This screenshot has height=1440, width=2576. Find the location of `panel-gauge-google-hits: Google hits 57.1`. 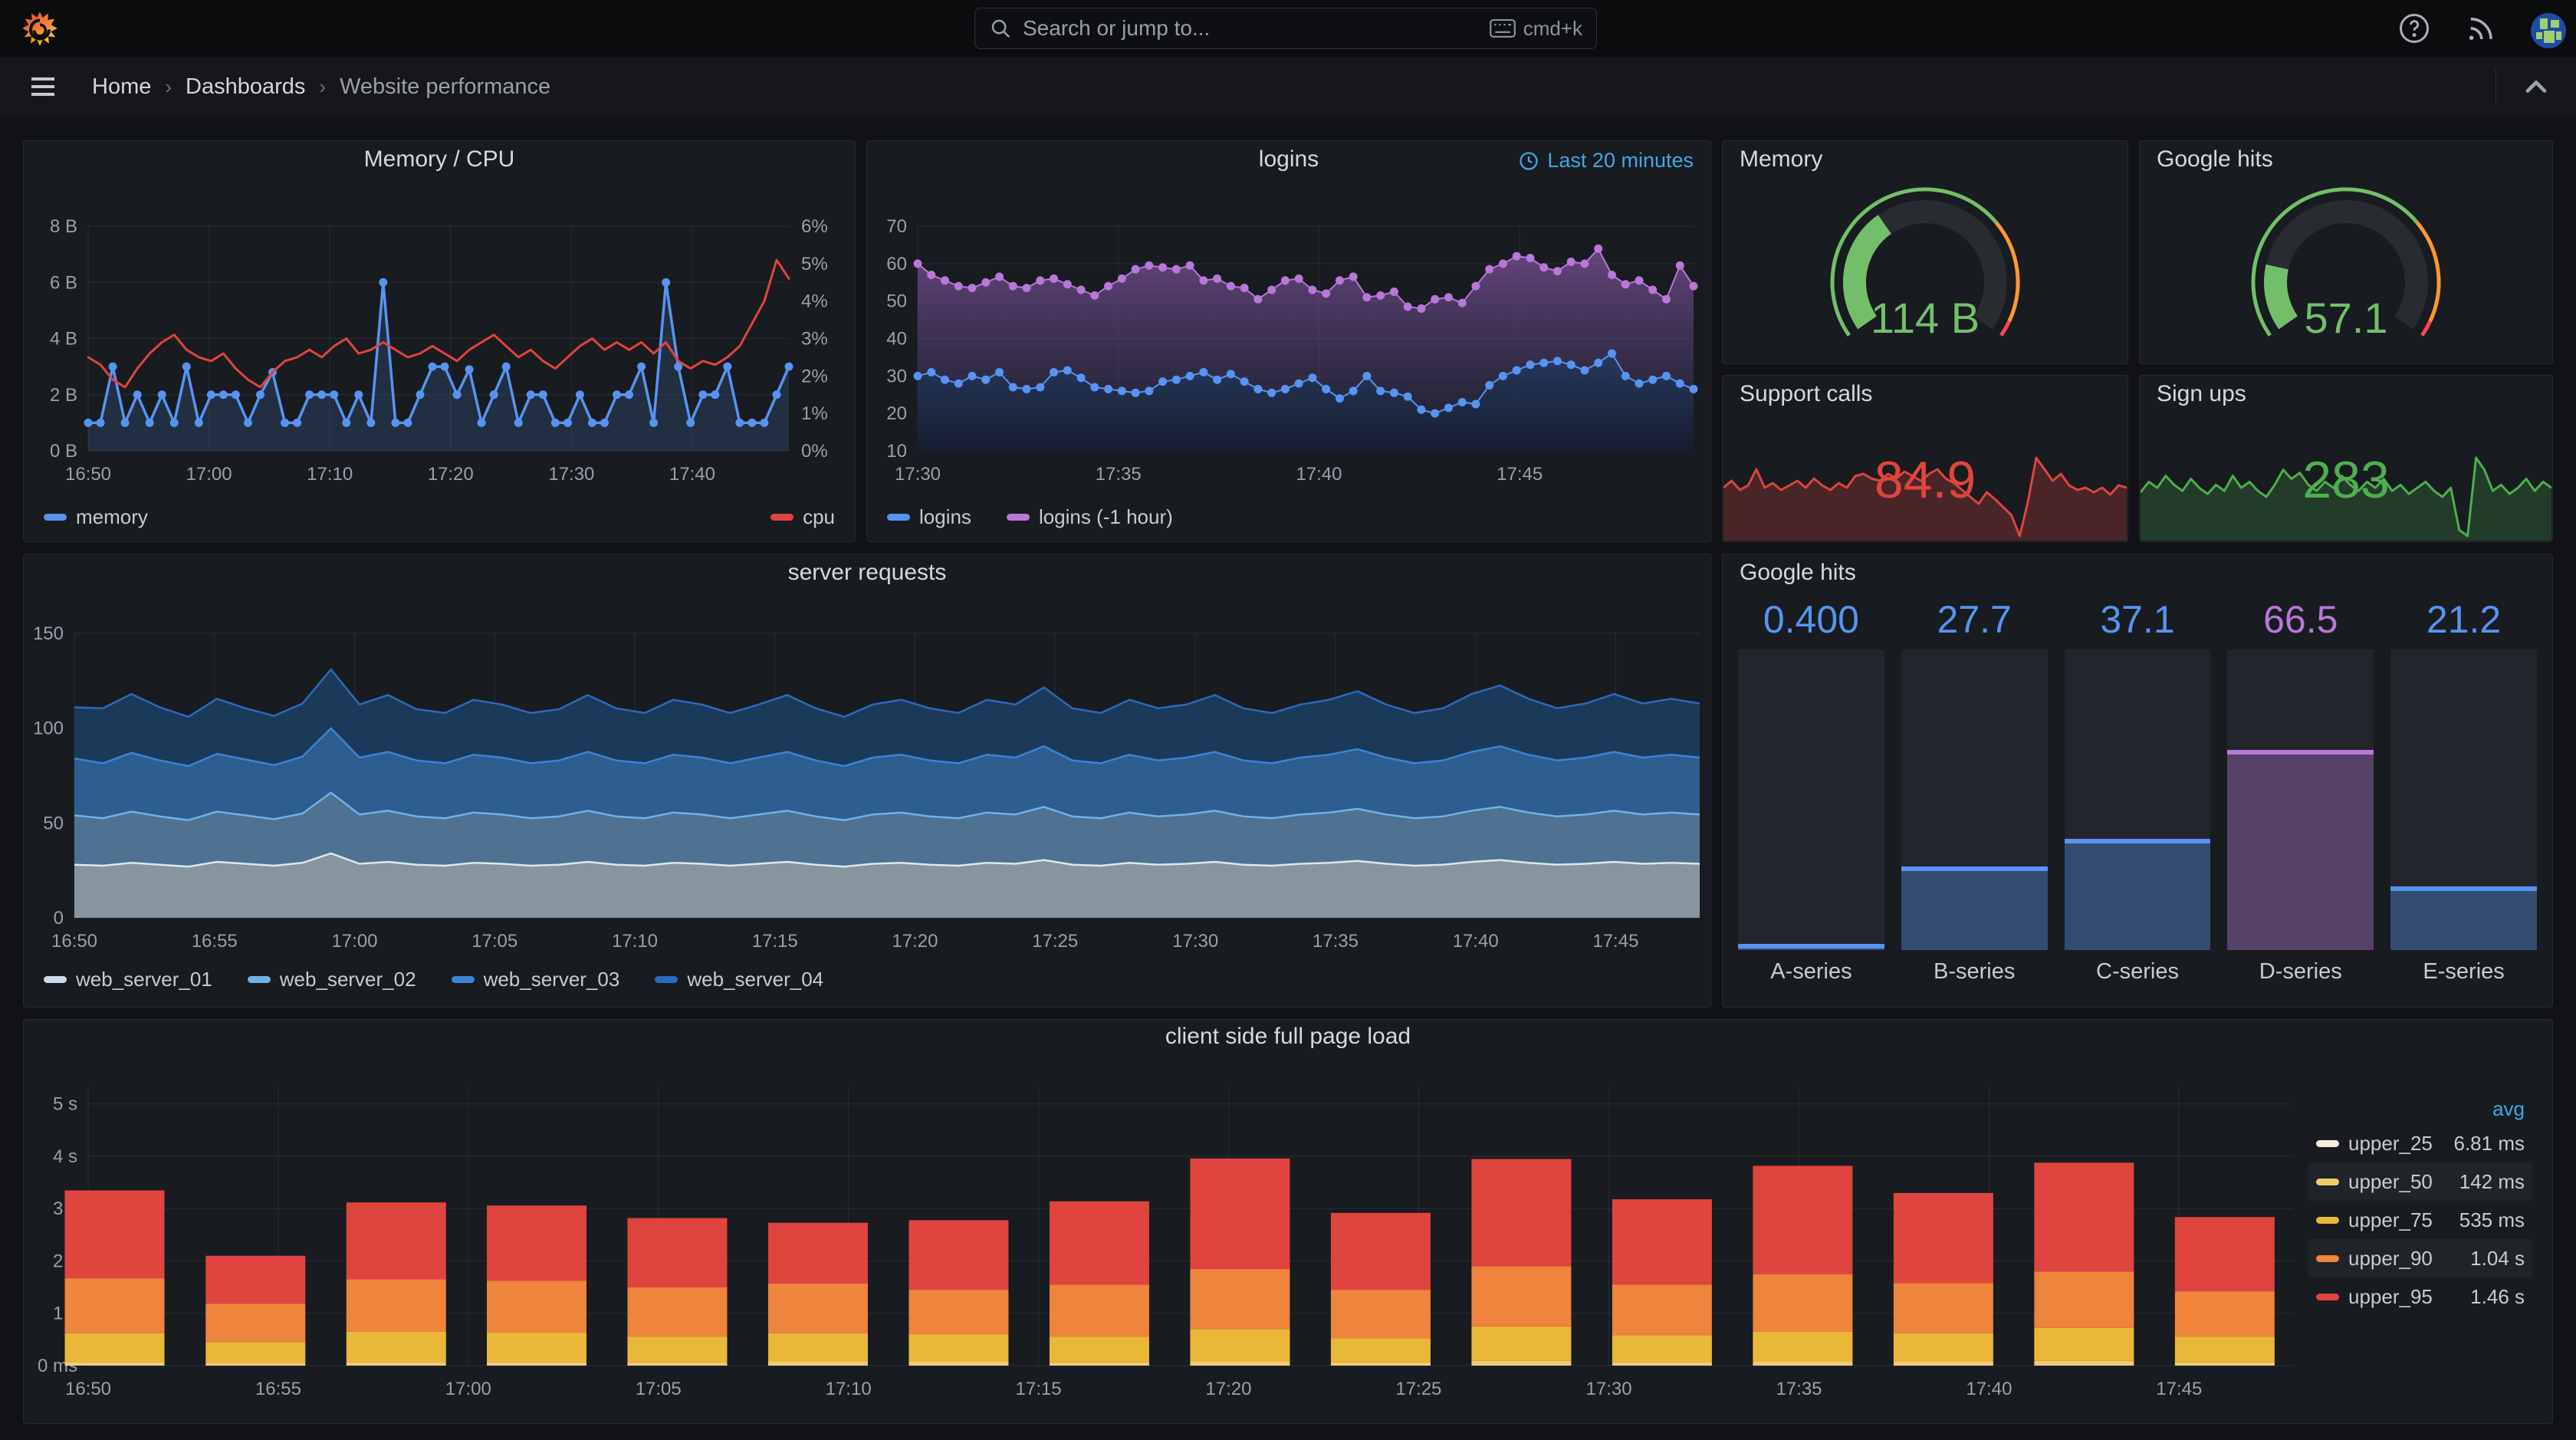

panel-gauge-google-hits: Google hits 57.1 is located at coordinates (2346, 252).